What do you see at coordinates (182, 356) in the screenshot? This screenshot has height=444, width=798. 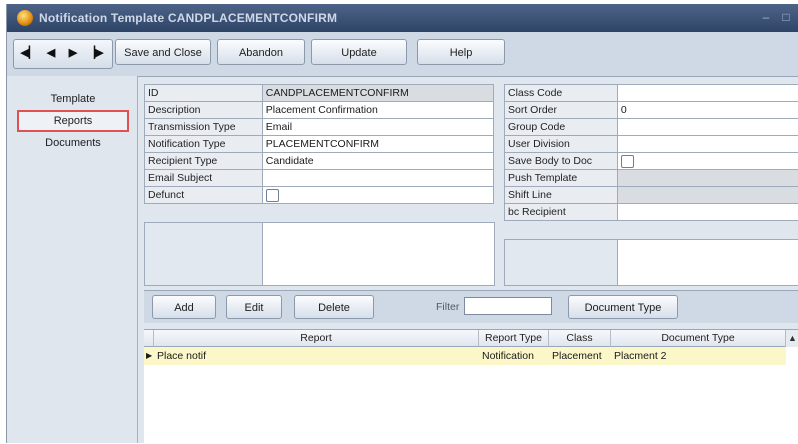 I see `report-cell: Place notif` at bounding box center [182, 356].